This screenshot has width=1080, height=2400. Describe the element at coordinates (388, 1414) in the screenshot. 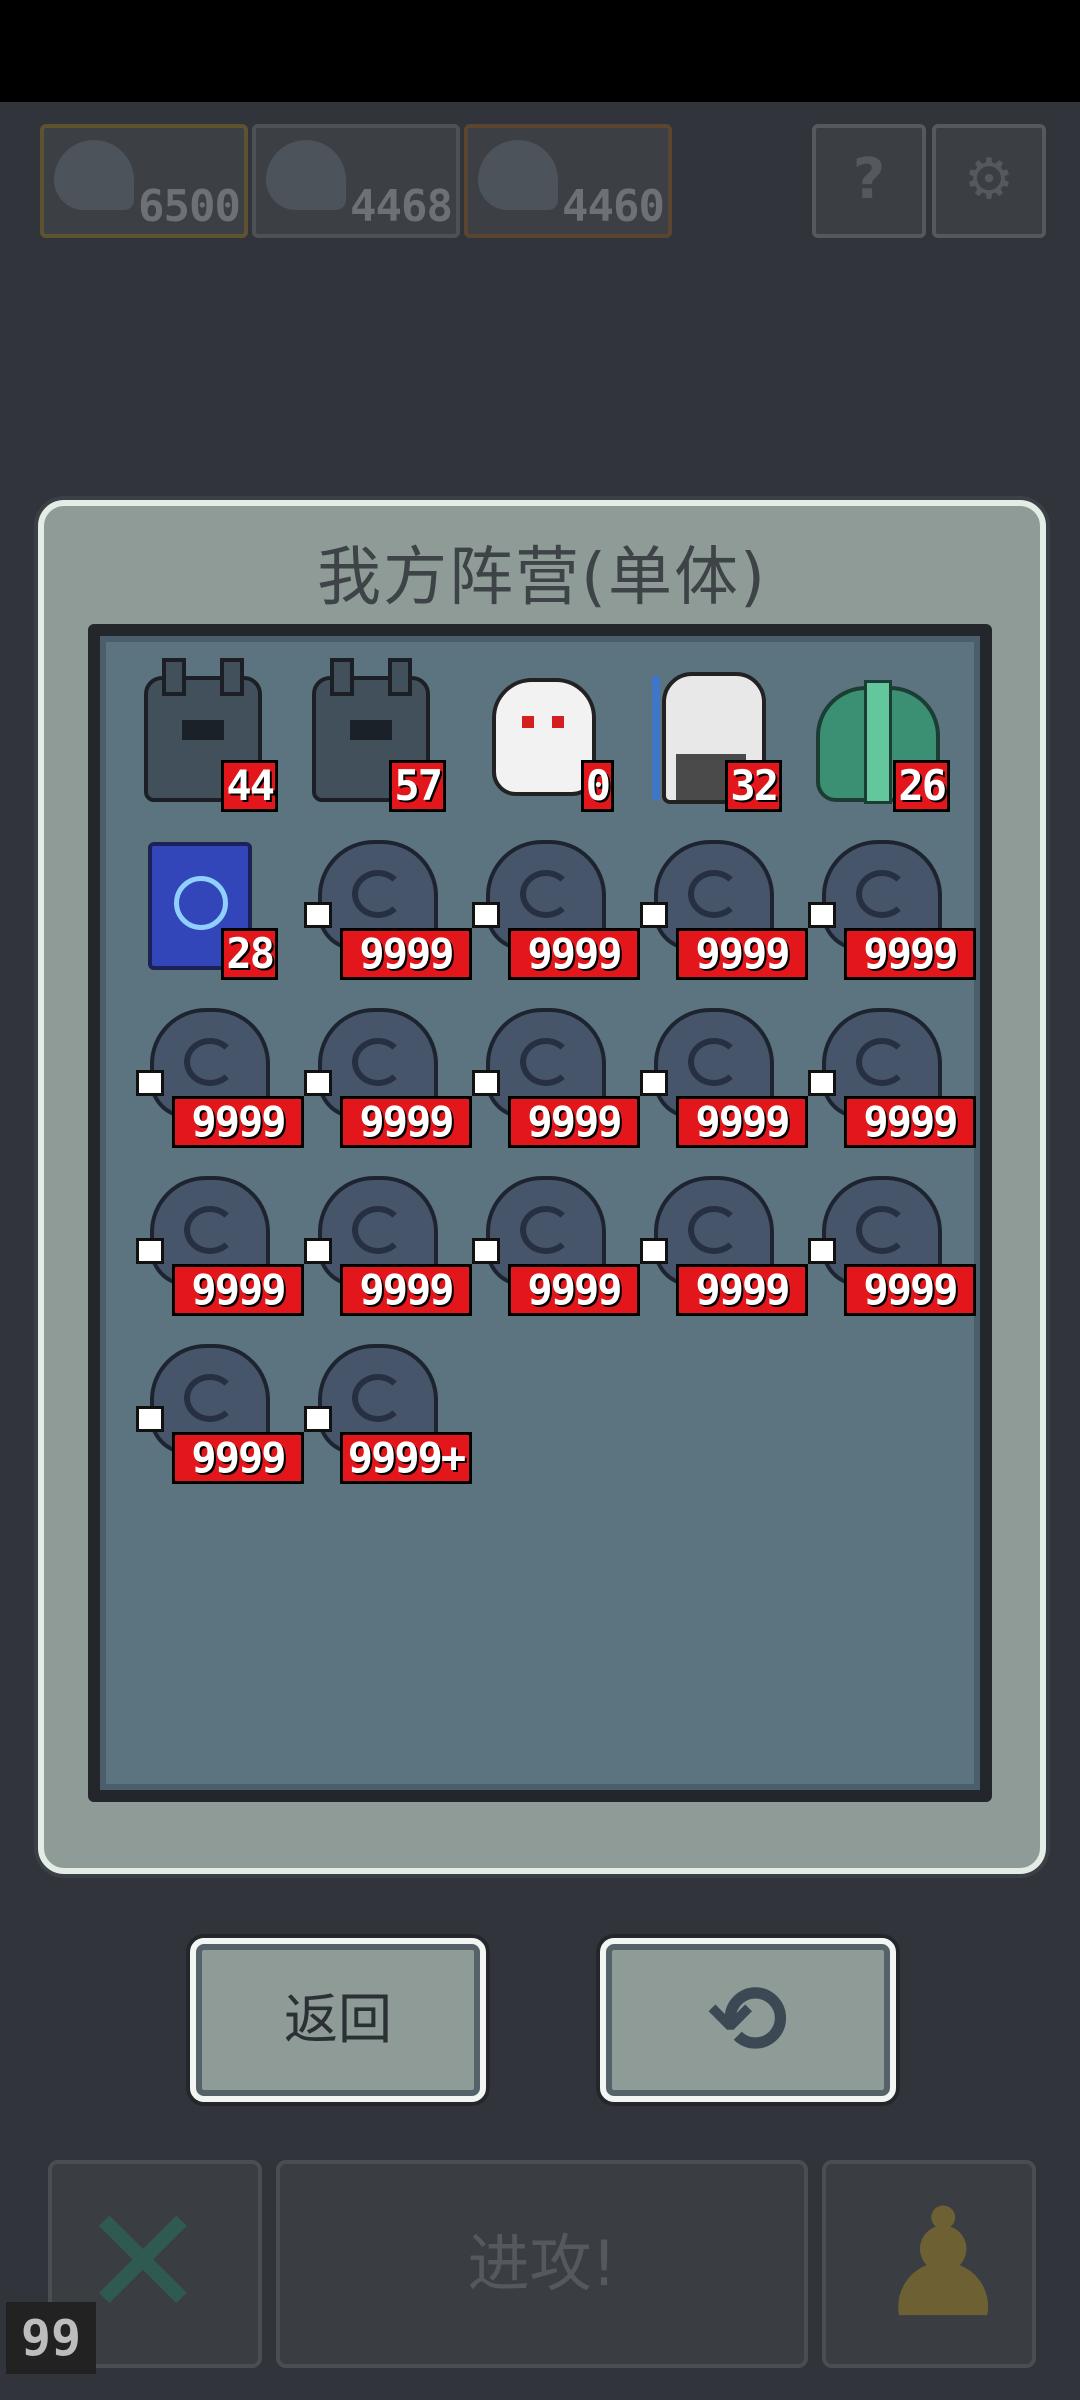

I see `unit-slot: 9999+` at that location.